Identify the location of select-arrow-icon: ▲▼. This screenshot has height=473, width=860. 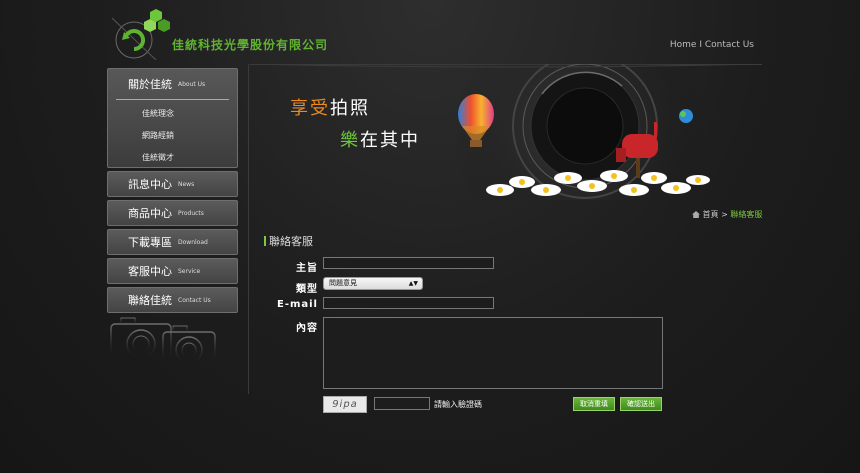
(413, 283).